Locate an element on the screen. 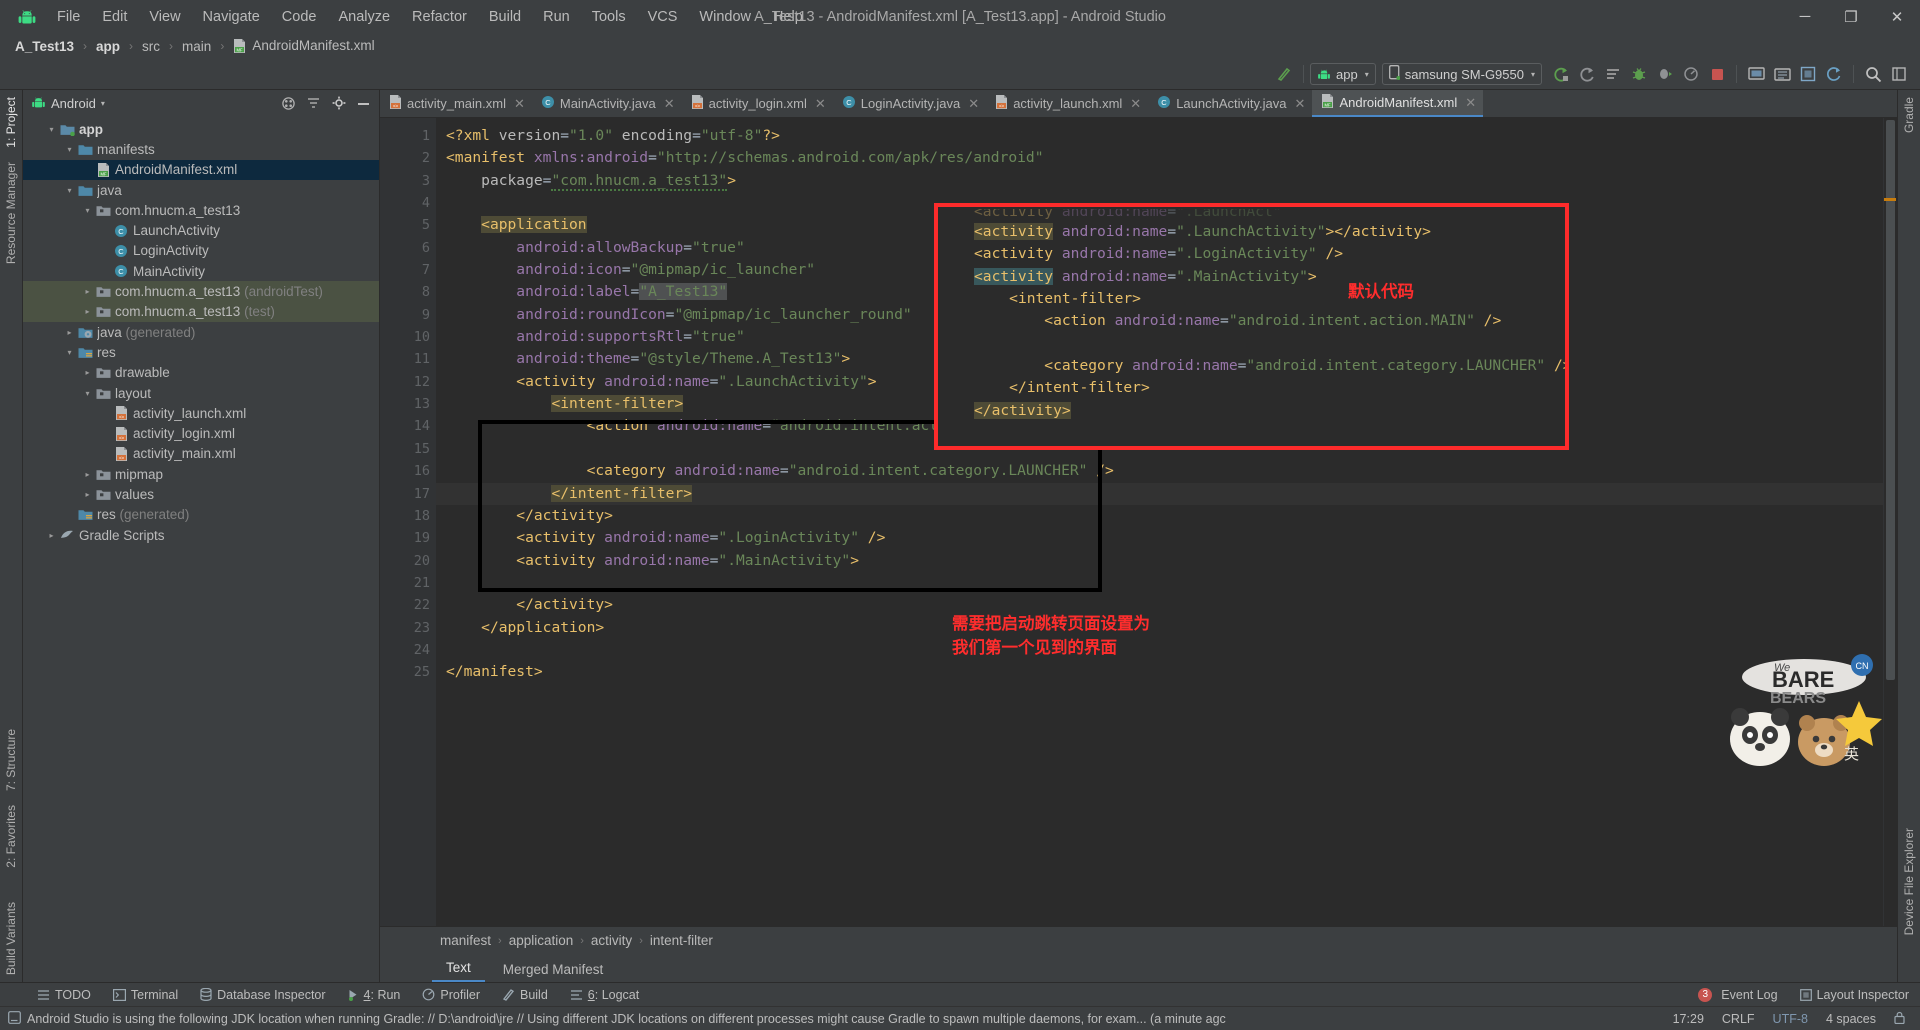 This screenshot has width=1920, height=1030. tree-node-app: ▾ app is located at coordinates (201, 129).